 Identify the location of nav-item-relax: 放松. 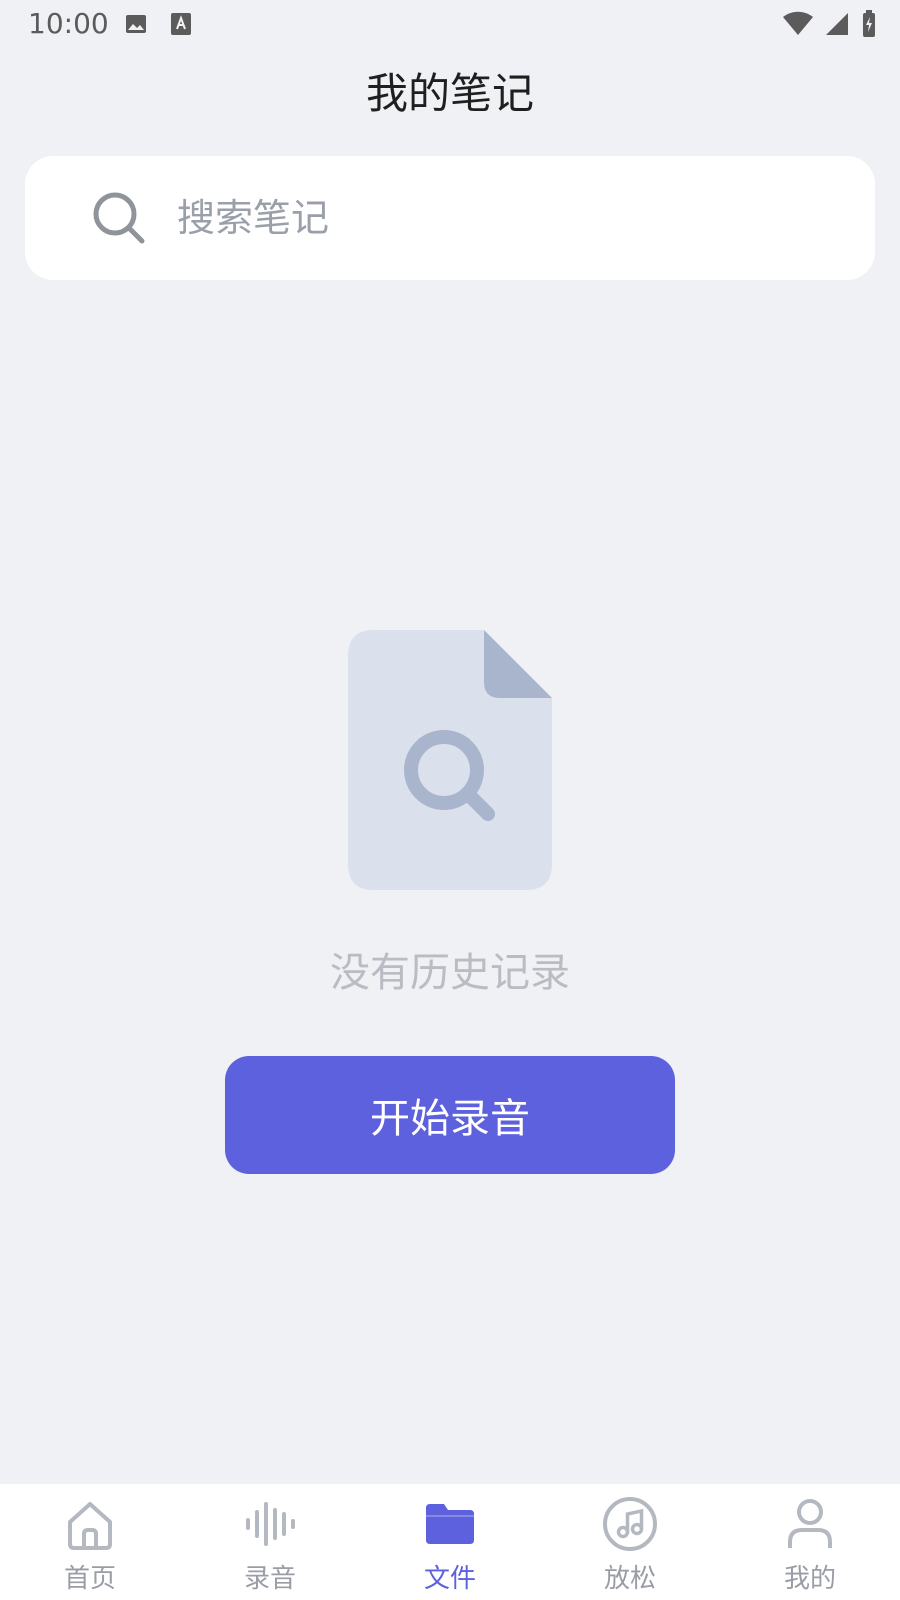
(630, 1542).